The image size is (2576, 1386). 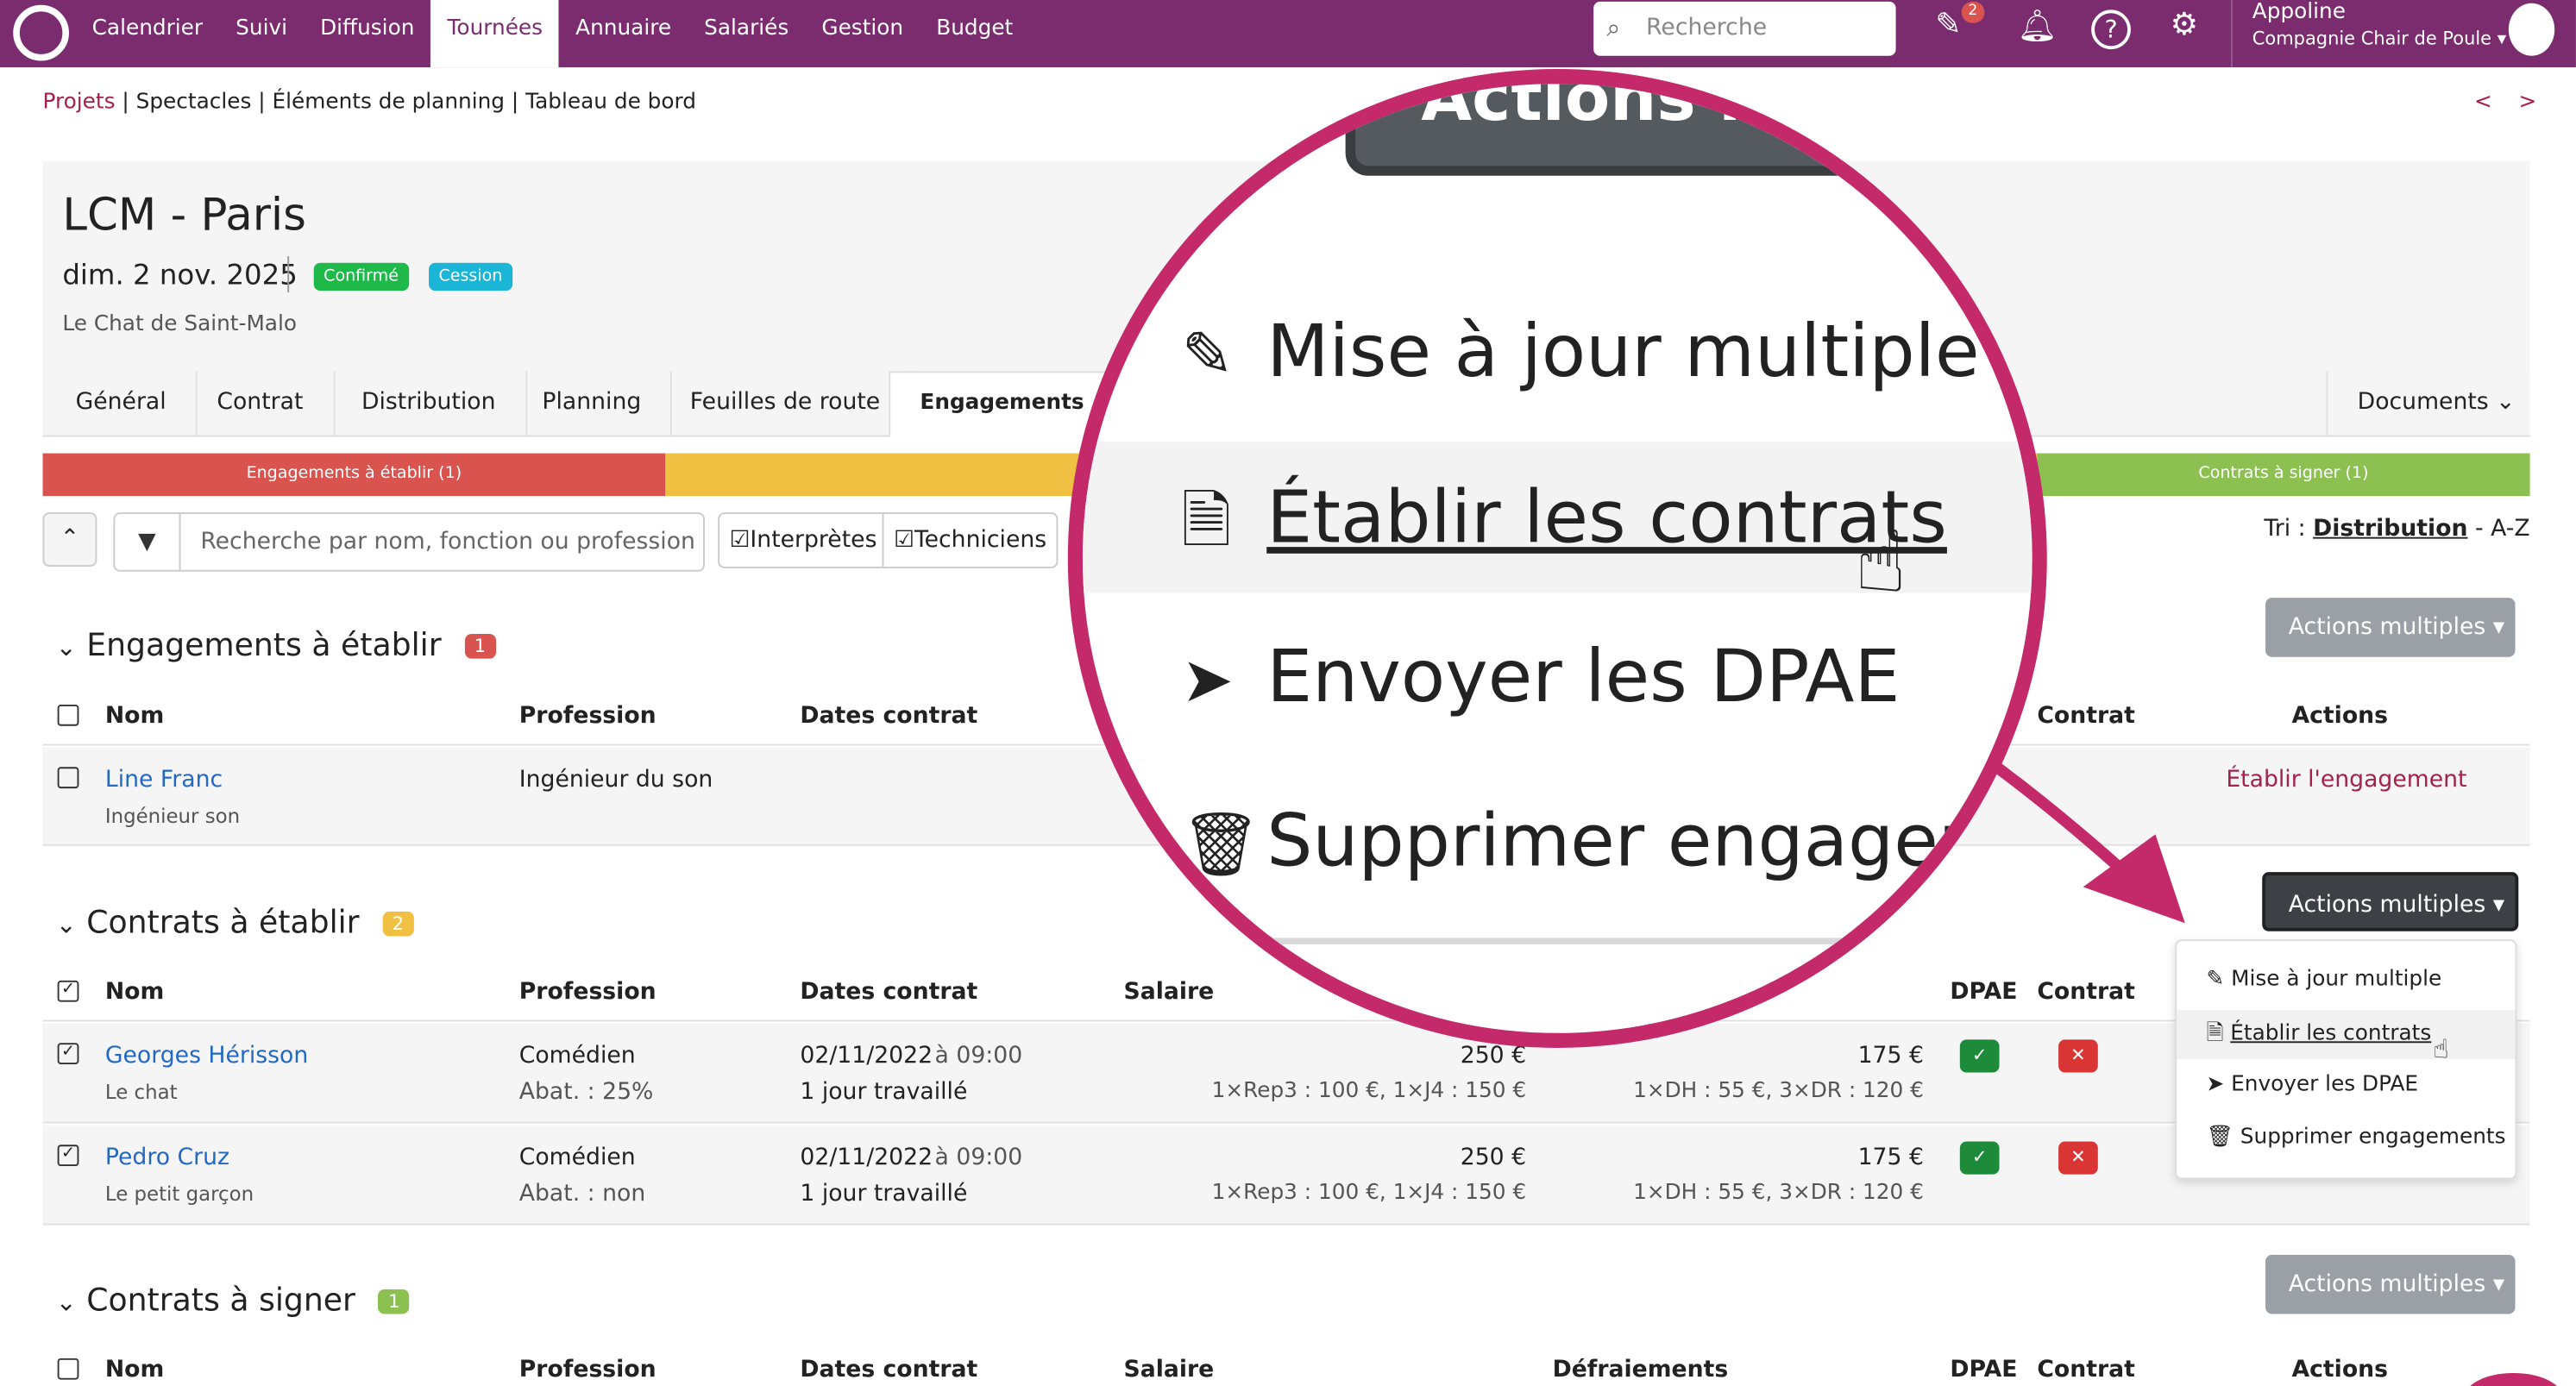 What do you see at coordinates (1972, 12) in the screenshot?
I see `notification-badge: 2` at bounding box center [1972, 12].